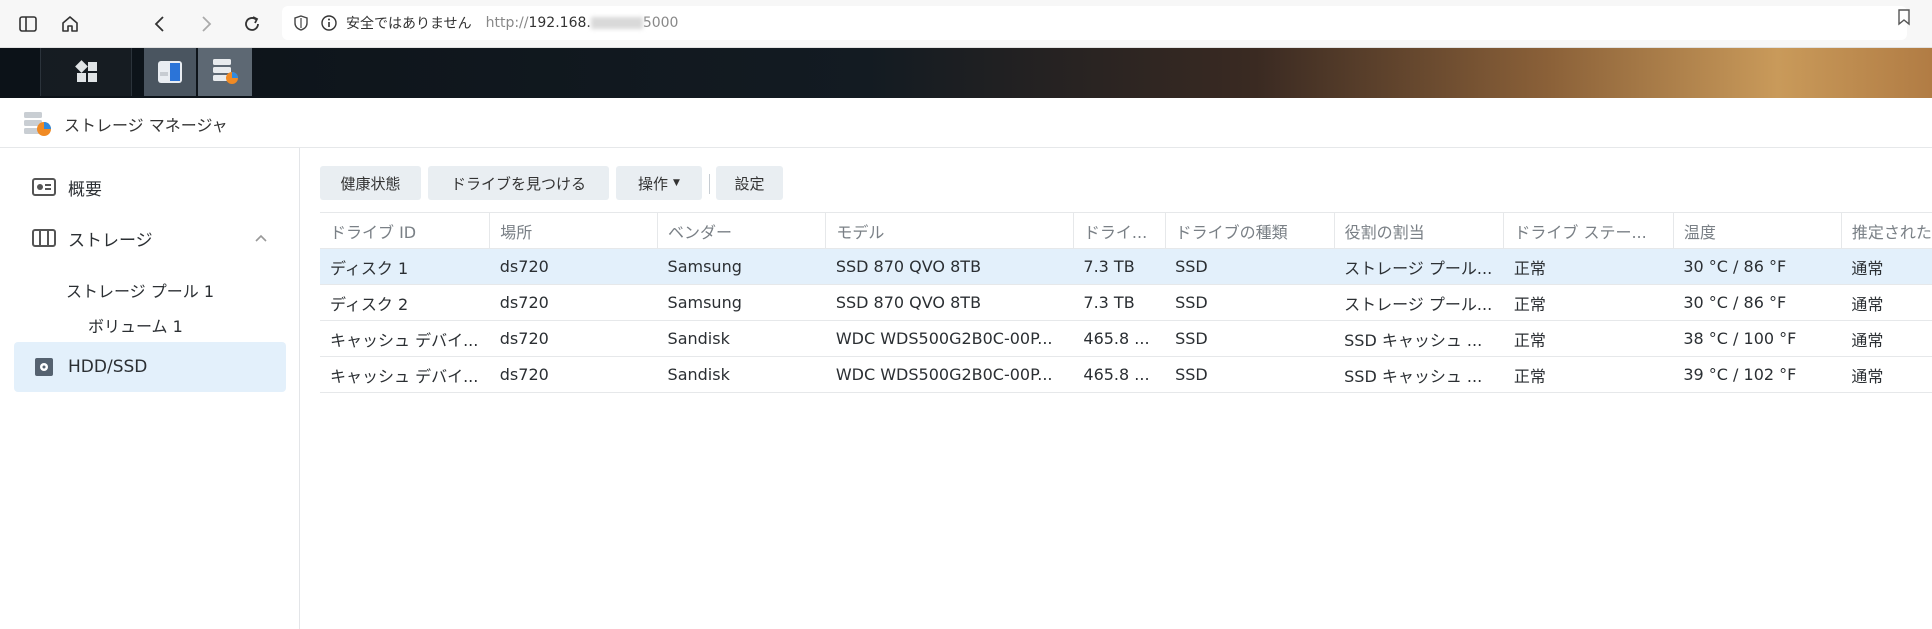 This screenshot has width=1932, height=629. What do you see at coordinates (44, 238) in the screenshot?
I see `storage-icon` at bounding box center [44, 238].